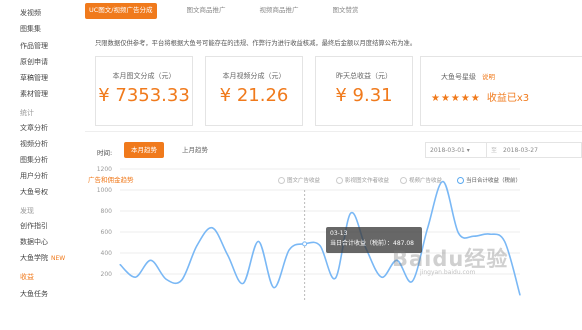  I want to click on y-tick-label: 800, so click(107, 211).